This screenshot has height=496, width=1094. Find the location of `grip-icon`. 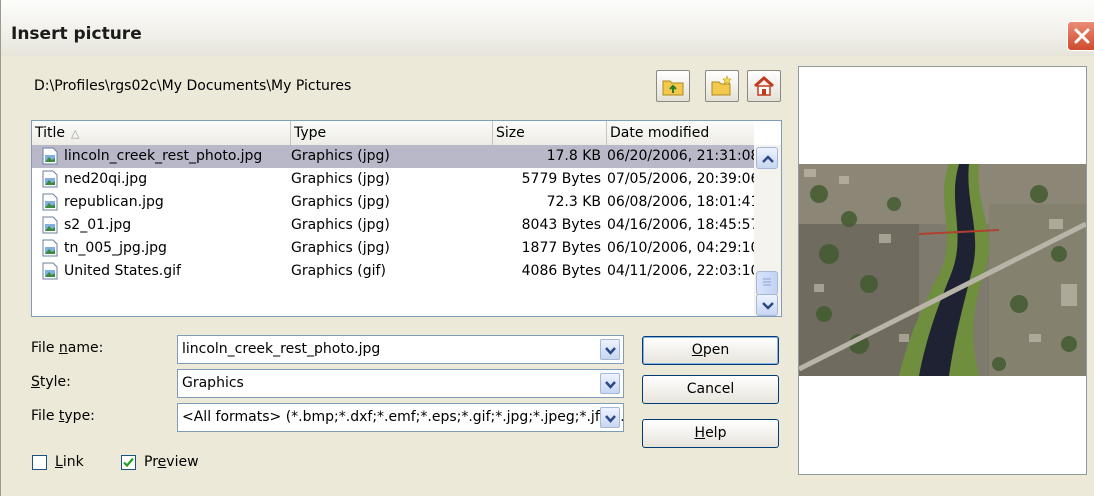

grip-icon is located at coordinates (767, 282).